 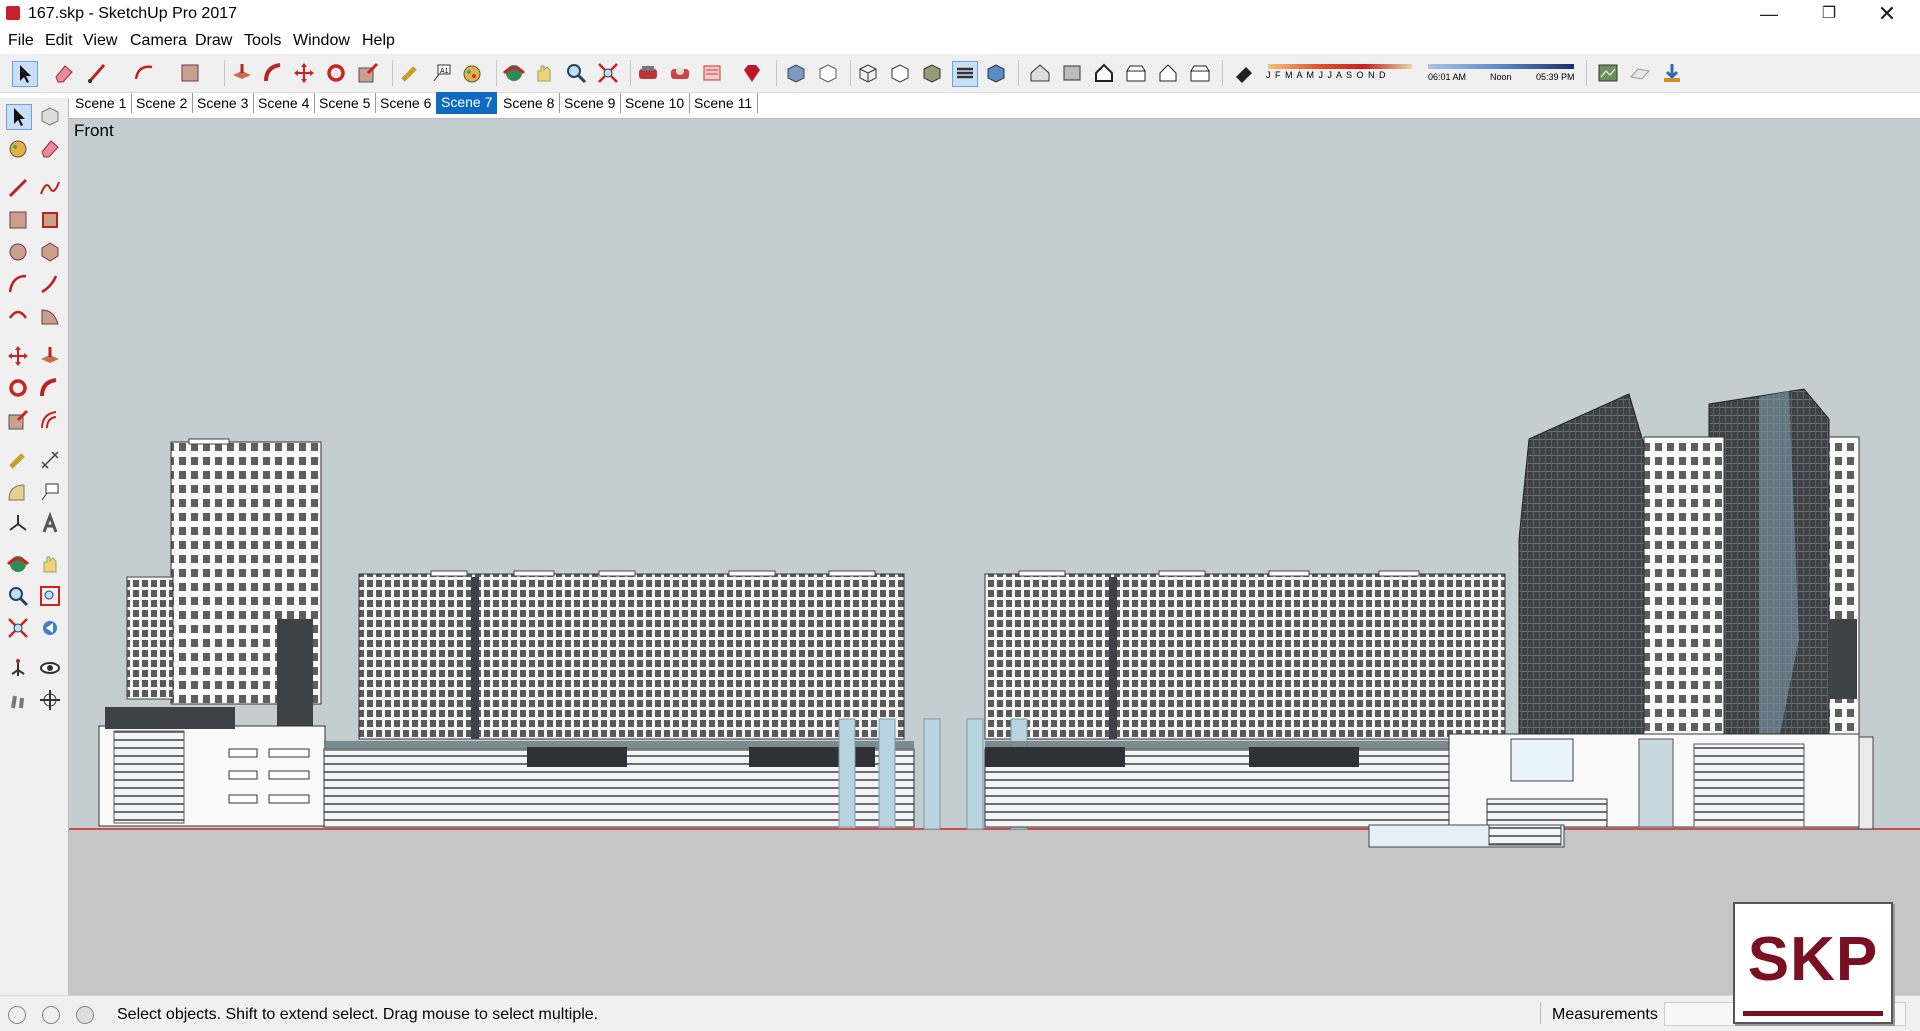 I want to click on iso-view-icon, so click(x=1040, y=73).